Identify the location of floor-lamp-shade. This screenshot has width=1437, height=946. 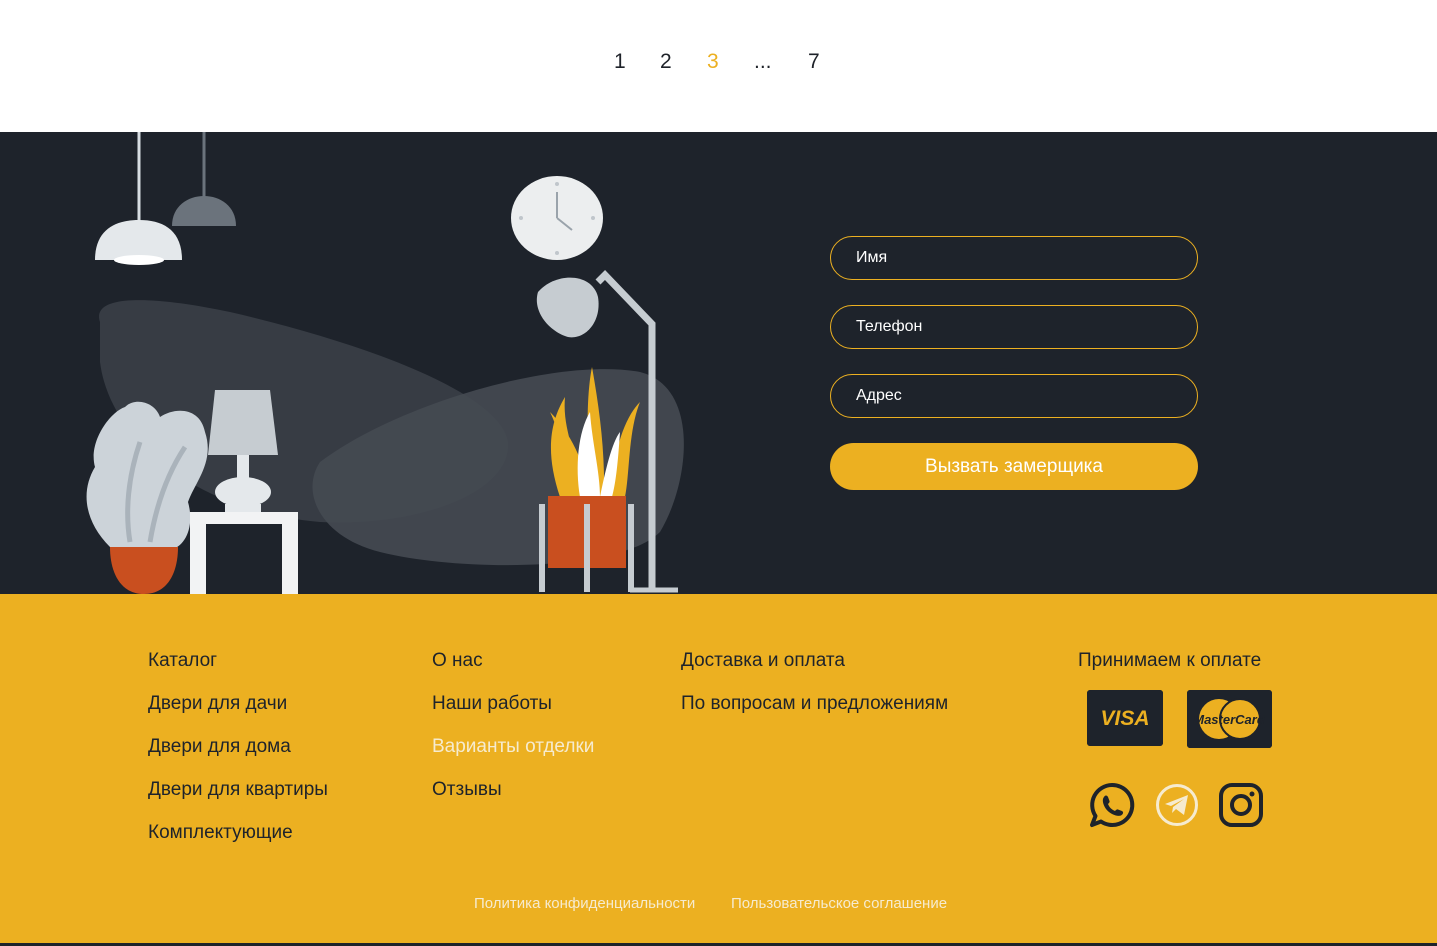
(567, 307).